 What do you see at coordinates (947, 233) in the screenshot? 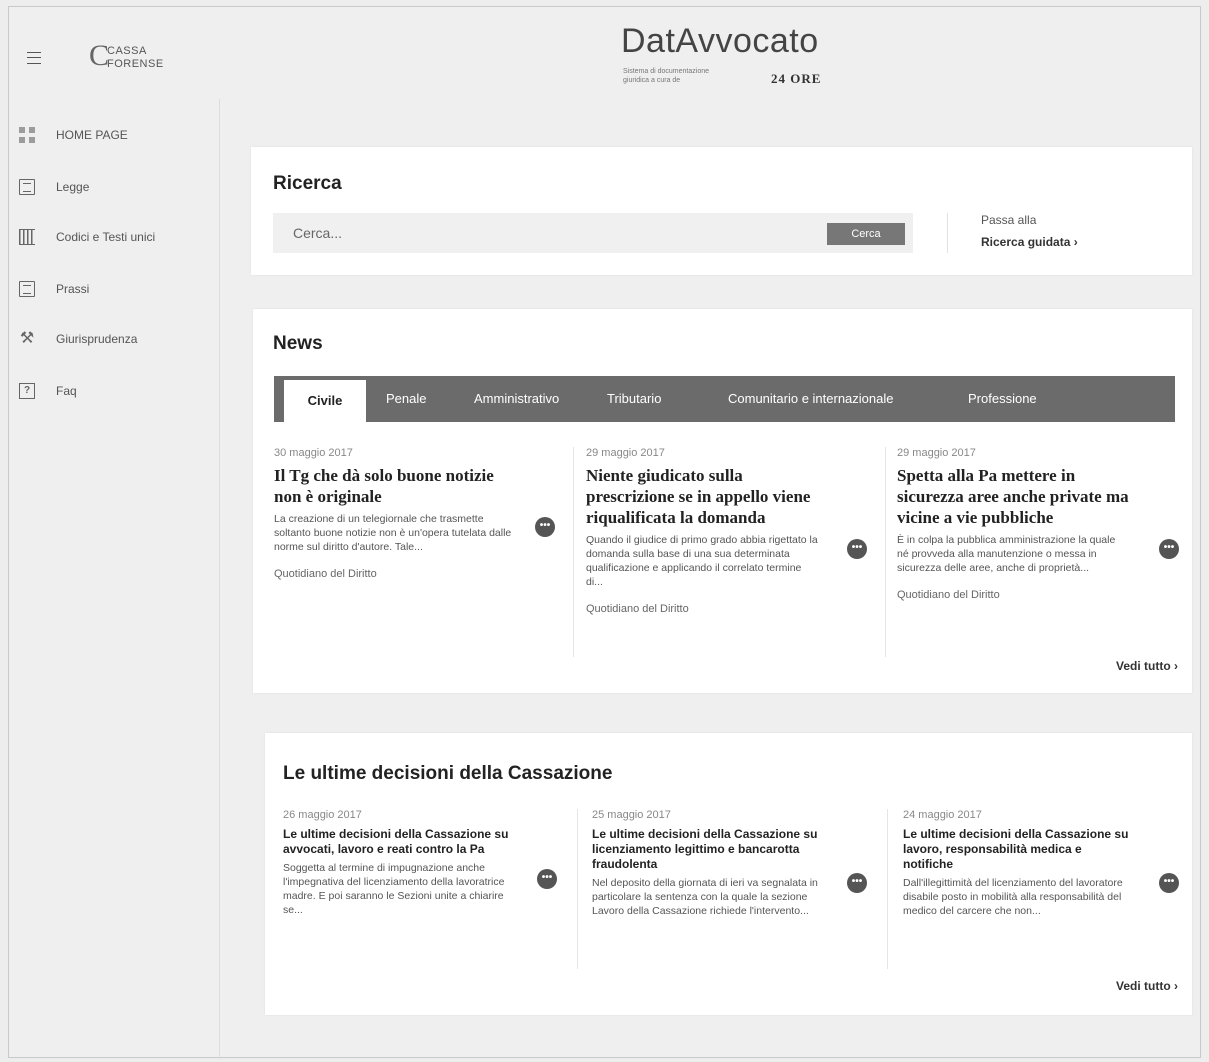
I see `divider` at bounding box center [947, 233].